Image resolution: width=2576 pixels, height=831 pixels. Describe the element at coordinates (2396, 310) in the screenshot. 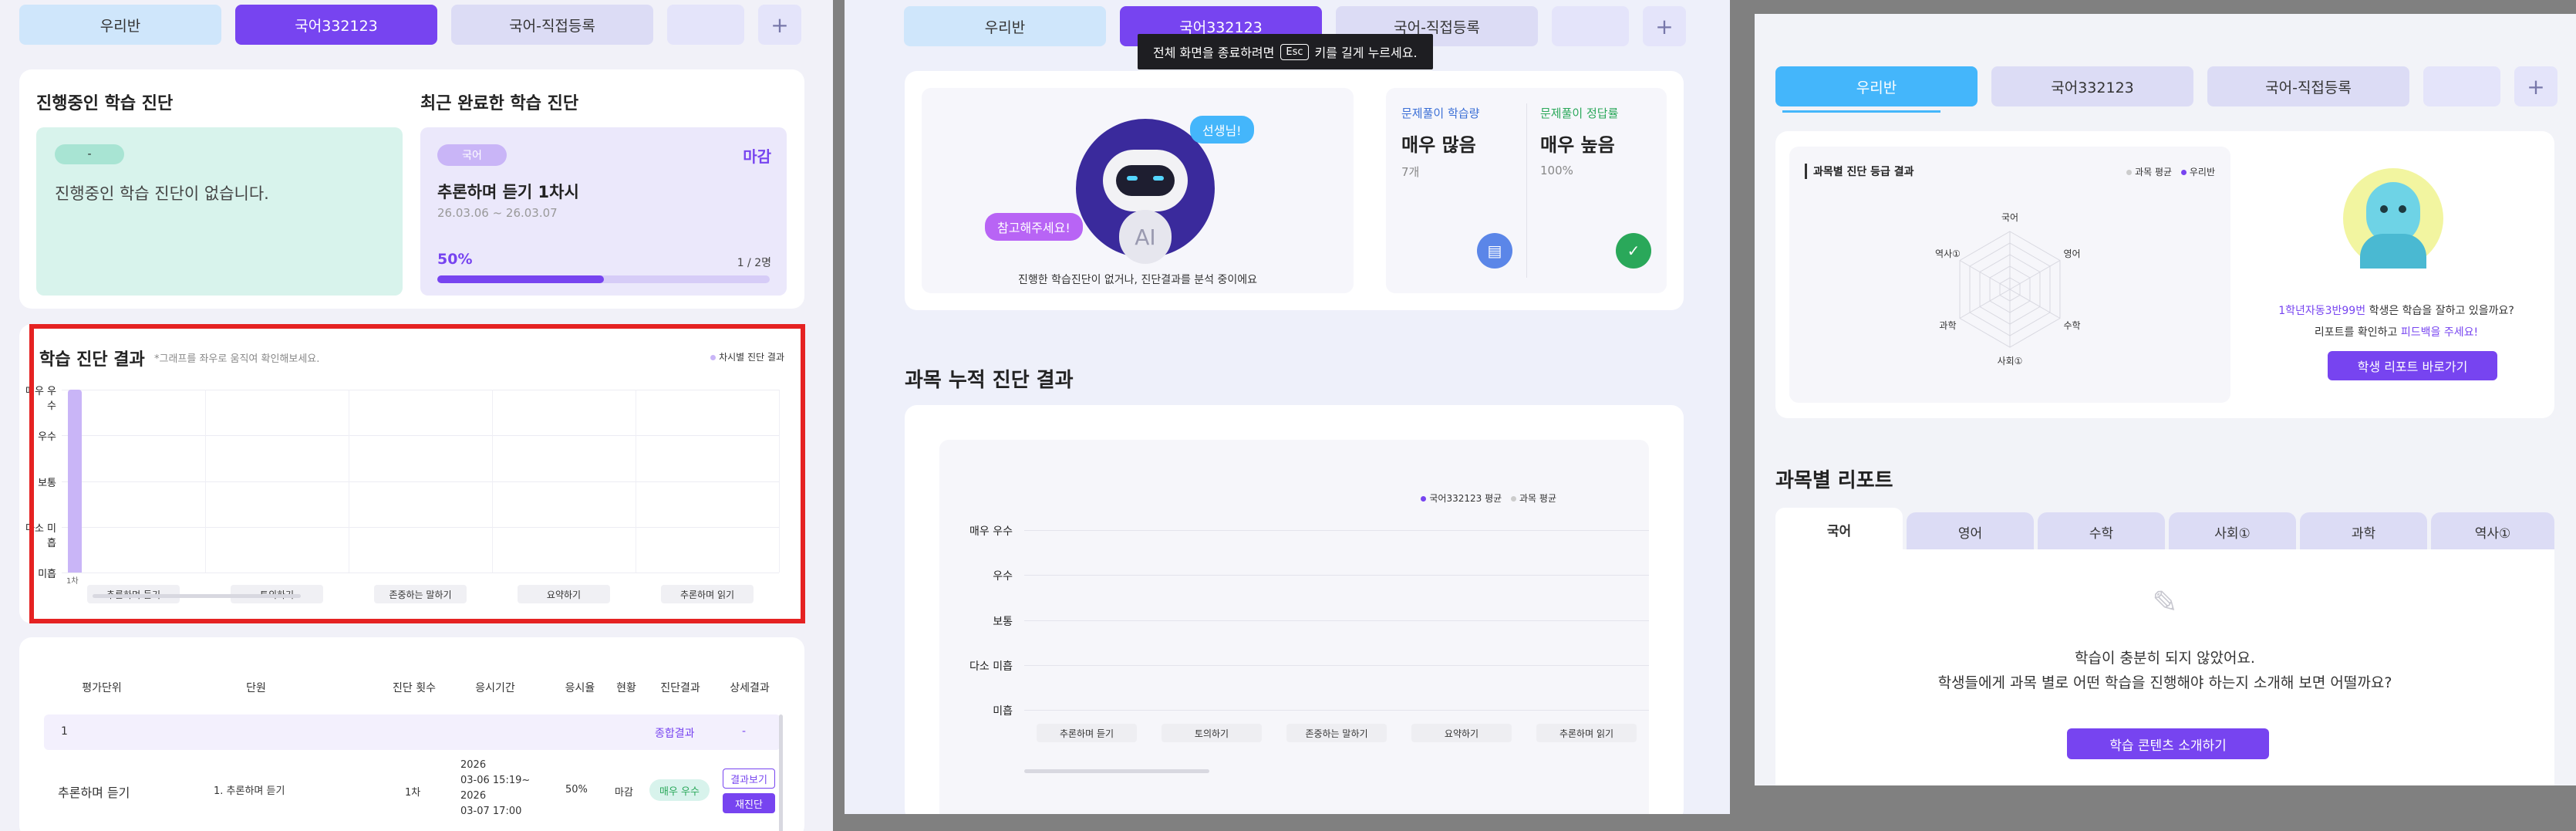

I see `student-line: 1학년자동3반99번 학생은 학습을 잘하고 있을까요?` at that location.